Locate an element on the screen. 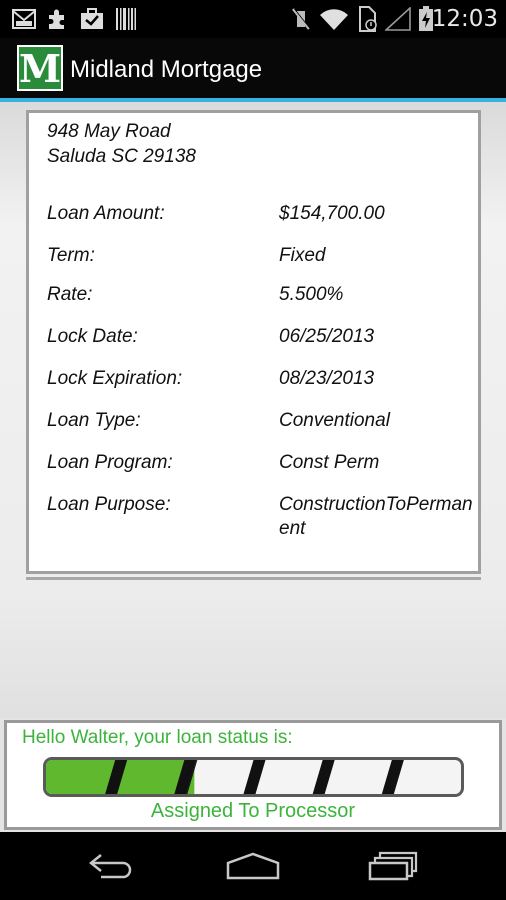 The height and width of the screenshot is (900, 506). loan-progress-bar is located at coordinates (253, 777).